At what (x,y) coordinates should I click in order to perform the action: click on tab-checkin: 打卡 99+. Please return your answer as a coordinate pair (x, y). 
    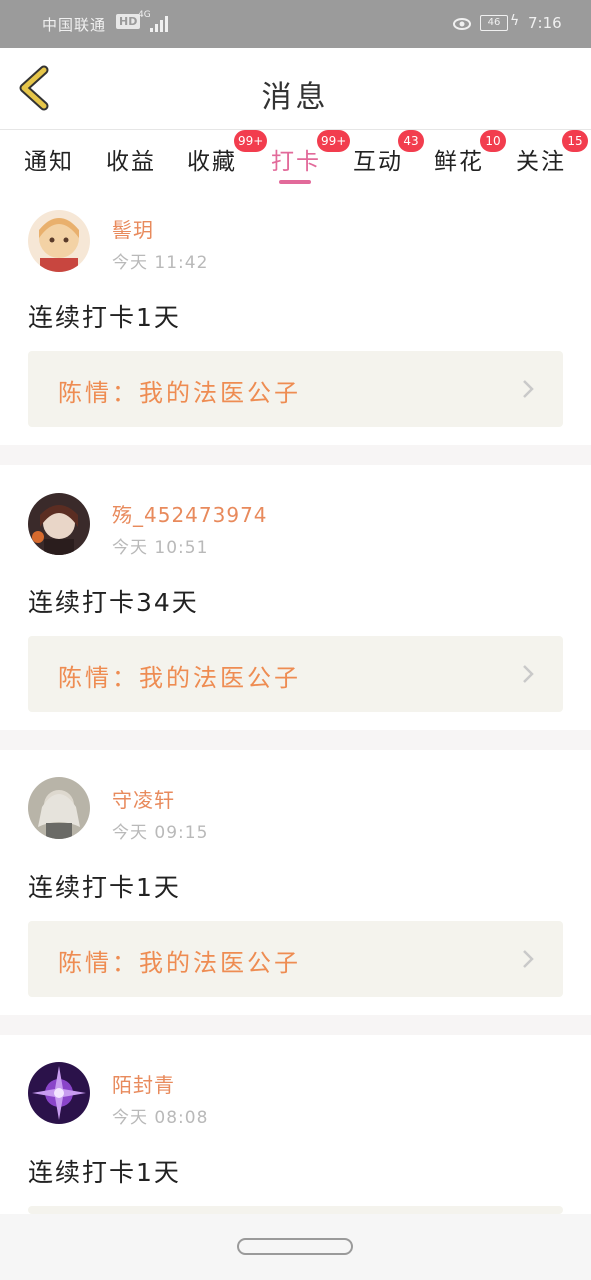
    Looking at the image, I should click on (311, 161).